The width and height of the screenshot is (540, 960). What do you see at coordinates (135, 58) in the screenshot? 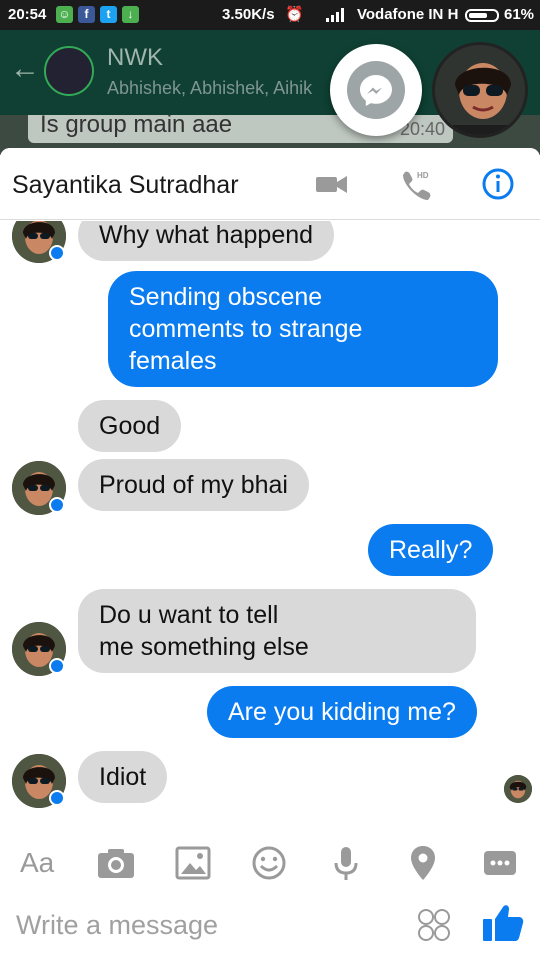
I see `group-title: NWK` at bounding box center [135, 58].